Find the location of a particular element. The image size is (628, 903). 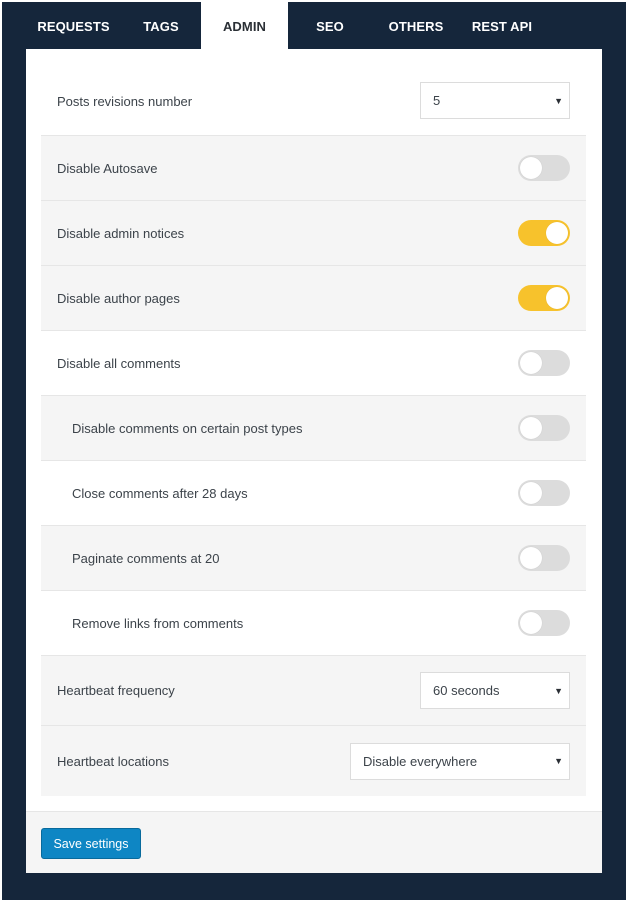

setting-label: Disable all comments is located at coordinates (119, 363).